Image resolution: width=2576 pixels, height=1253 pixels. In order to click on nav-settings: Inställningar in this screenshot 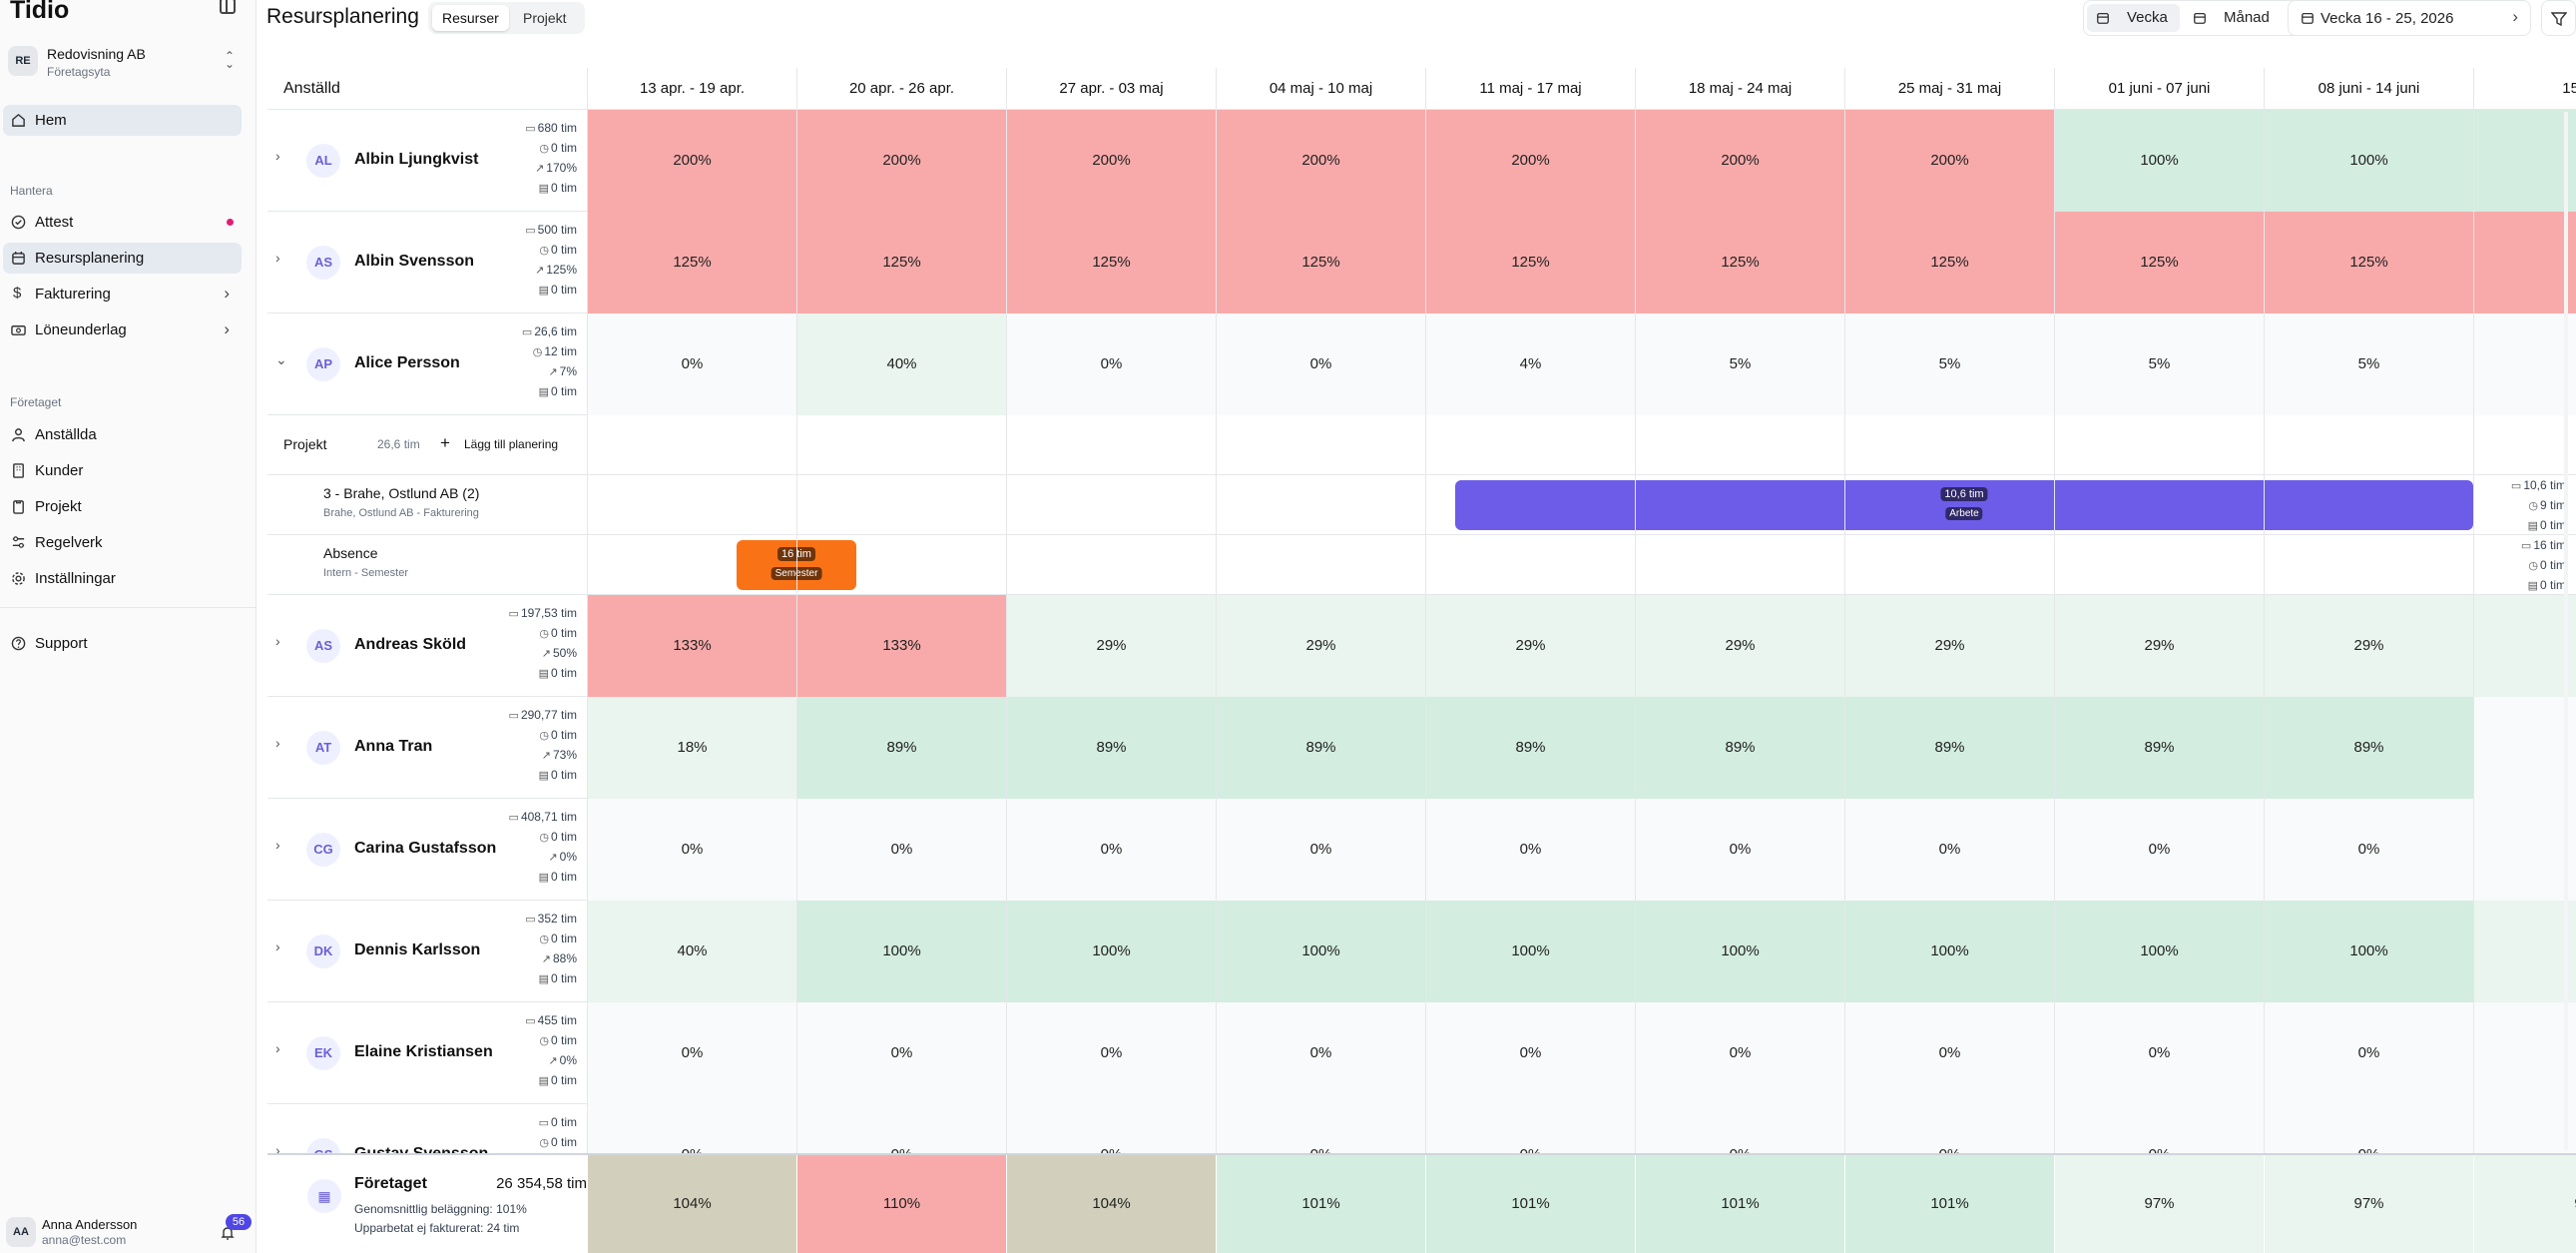, I will do `click(123, 578)`.